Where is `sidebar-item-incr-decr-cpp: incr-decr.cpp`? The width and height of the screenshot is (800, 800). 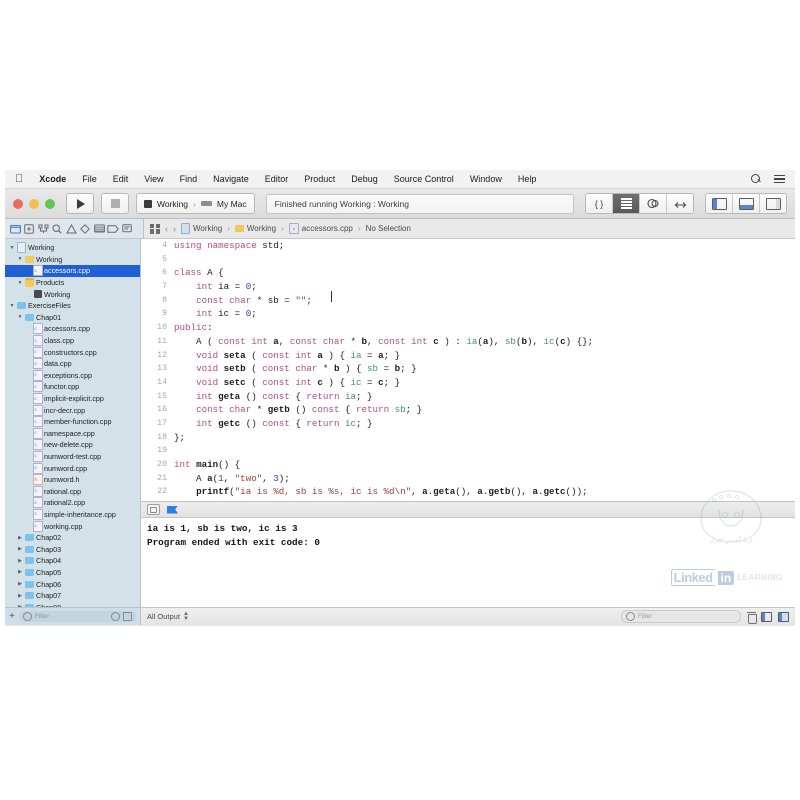 sidebar-item-incr-decr-cpp: incr-decr.cpp is located at coordinates (72, 410).